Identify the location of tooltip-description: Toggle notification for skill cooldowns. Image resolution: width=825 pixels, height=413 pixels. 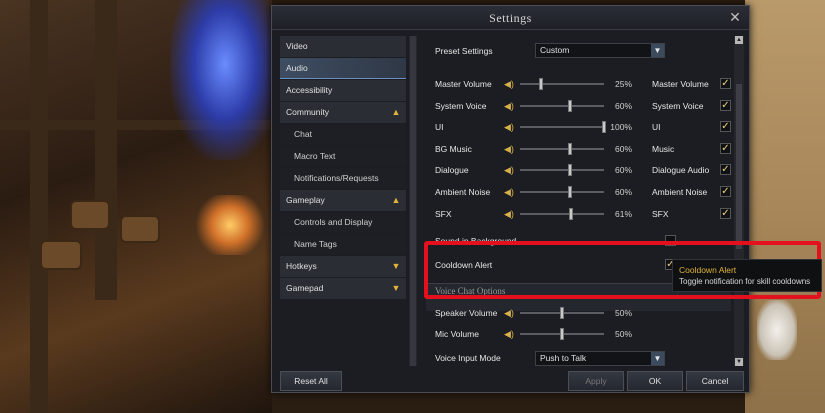
(745, 281).